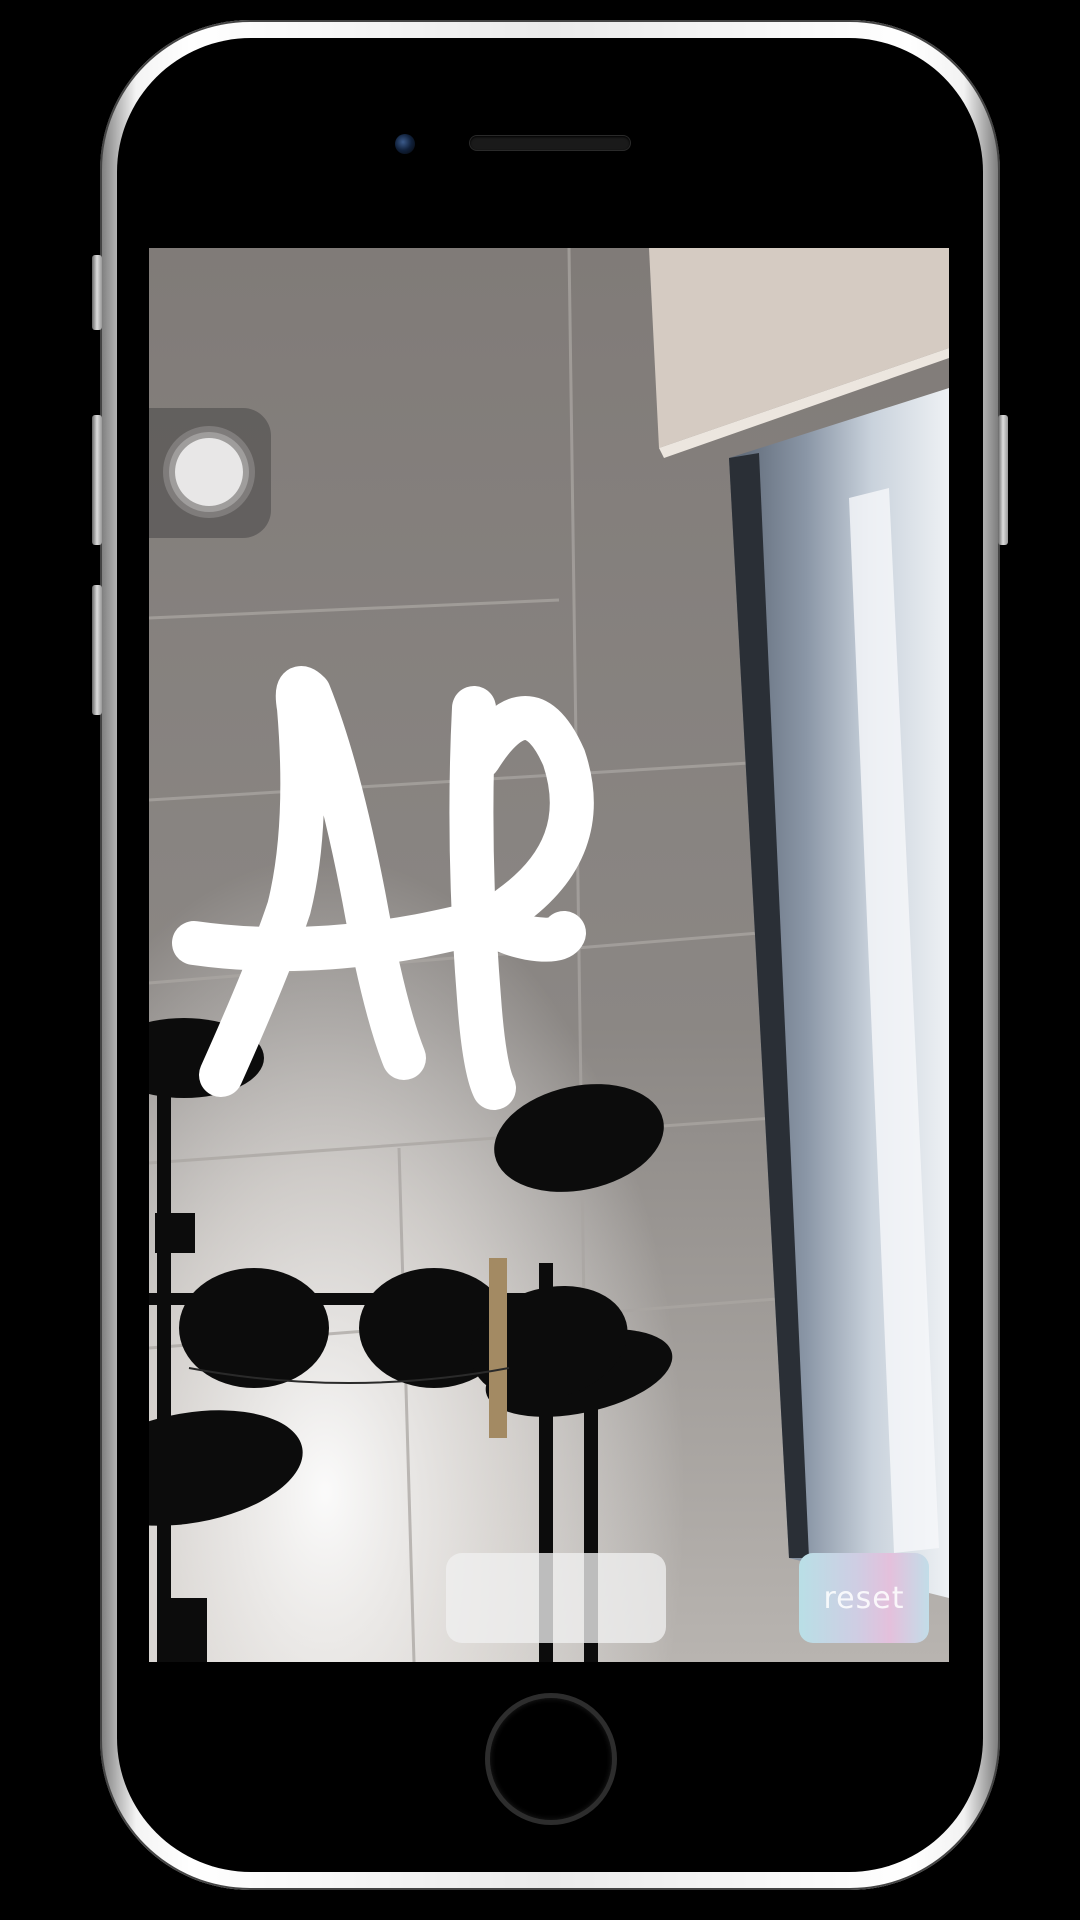 This screenshot has height=1920, width=1080. What do you see at coordinates (550, 143) in the screenshot?
I see `earpiece-speaker` at bounding box center [550, 143].